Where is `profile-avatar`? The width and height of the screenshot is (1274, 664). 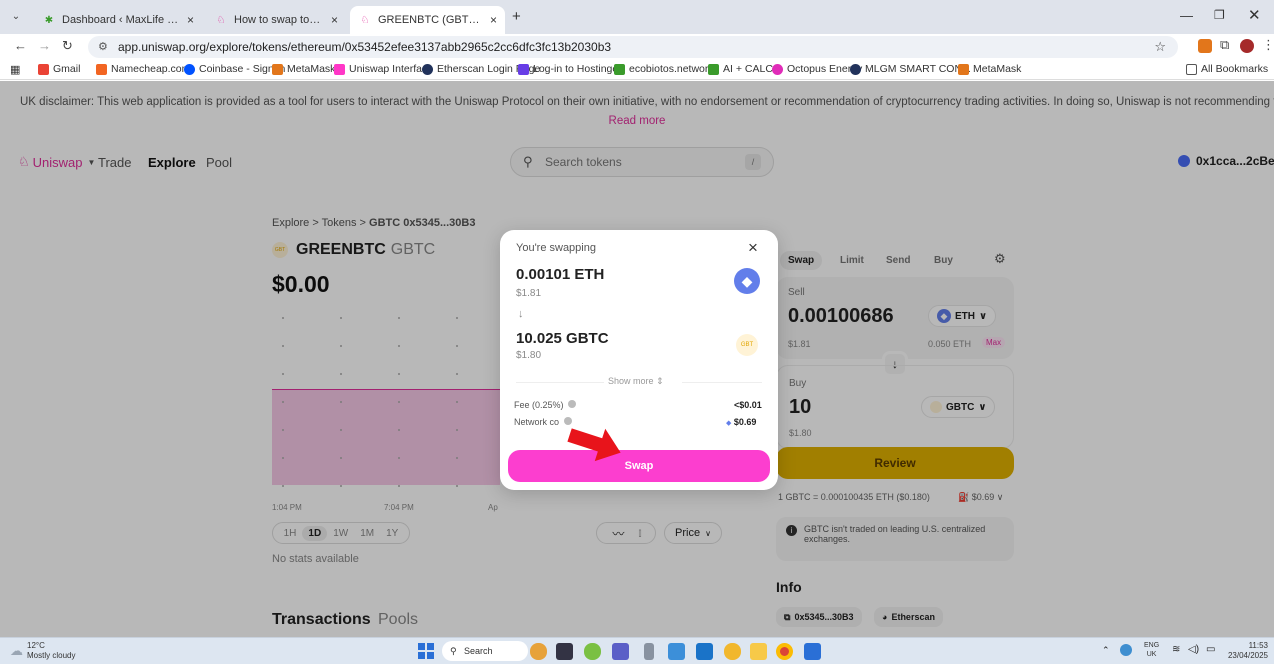
profile-avatar is located at coordinates (1247, 46).